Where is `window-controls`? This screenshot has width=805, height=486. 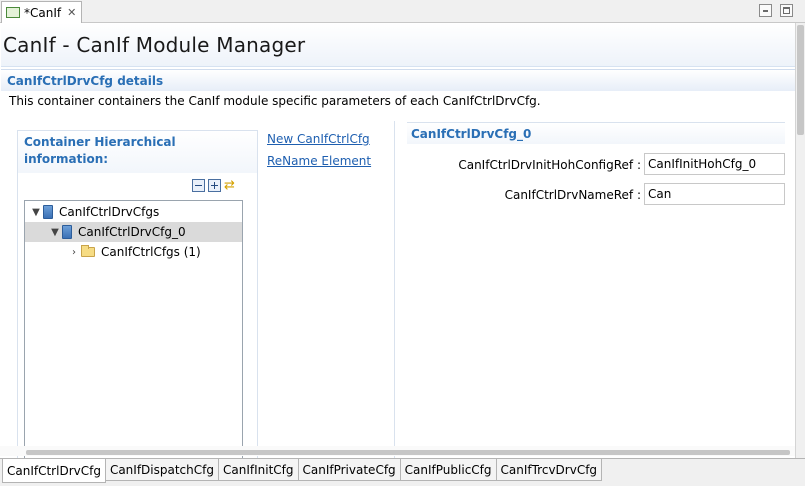 window-controls is located at coordinates (776, 10).